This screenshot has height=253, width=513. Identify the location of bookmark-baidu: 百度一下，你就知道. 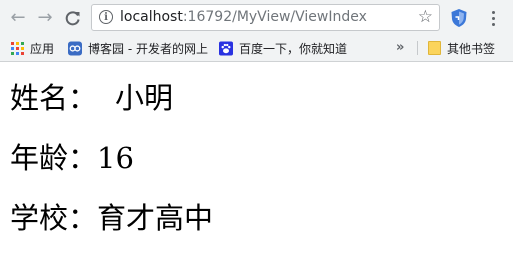
(283, 48).